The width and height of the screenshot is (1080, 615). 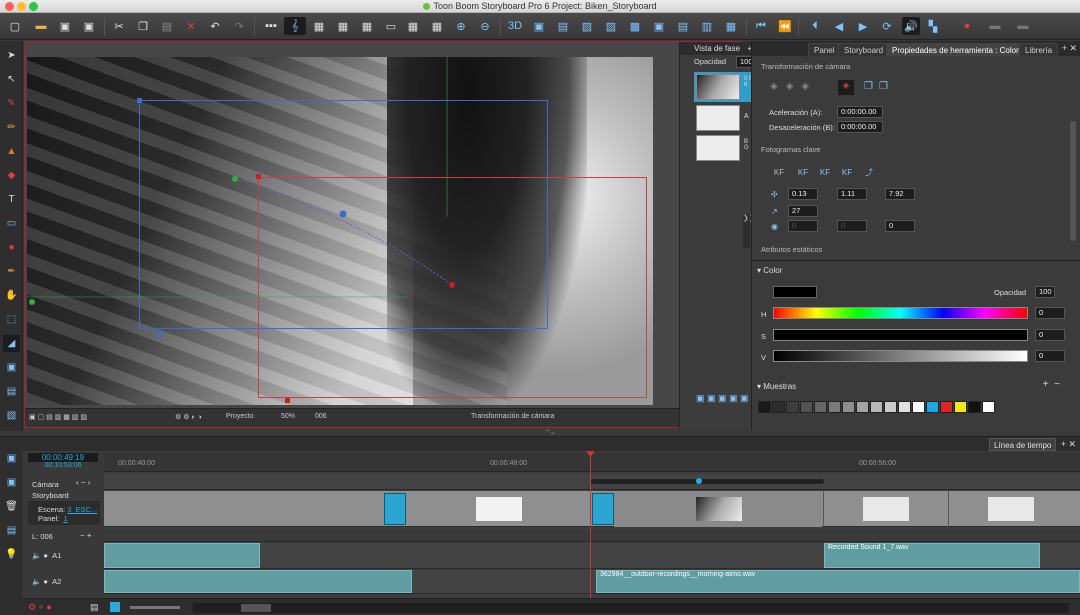 I want to click on layer-add-remove-icons: − +, so click(x=86, y=535).